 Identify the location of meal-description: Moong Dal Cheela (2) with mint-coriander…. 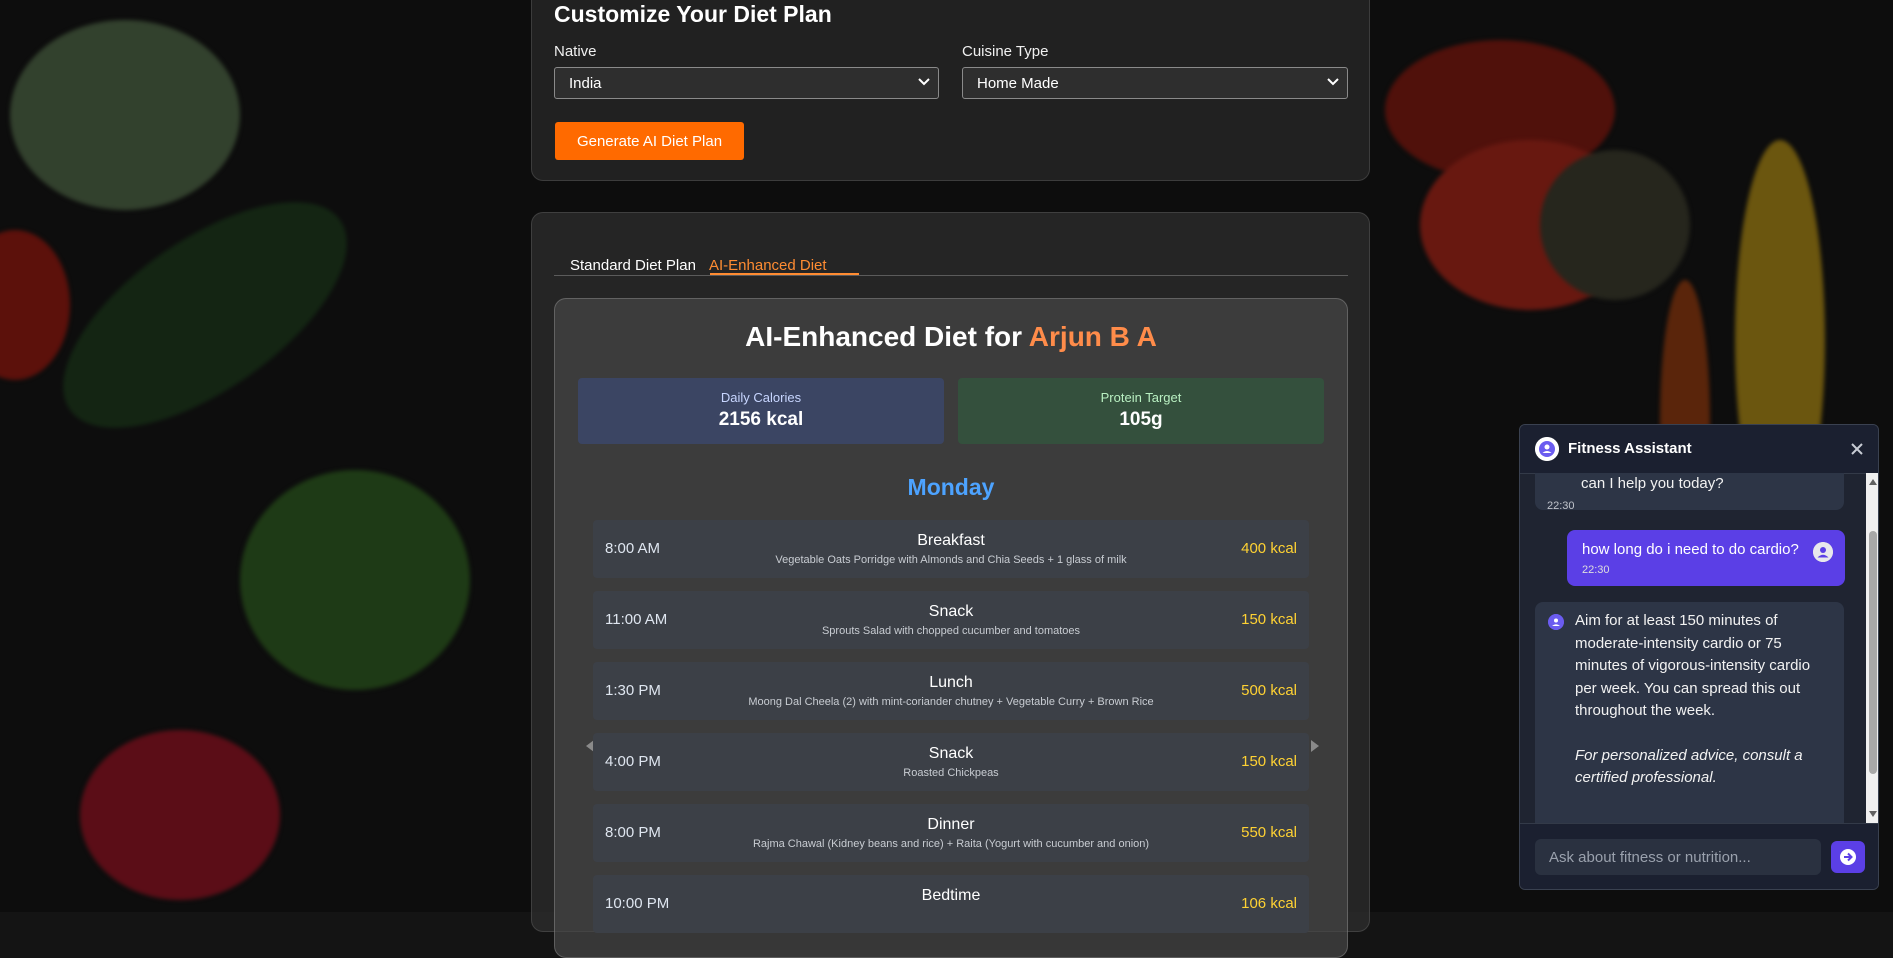
(951, 702).